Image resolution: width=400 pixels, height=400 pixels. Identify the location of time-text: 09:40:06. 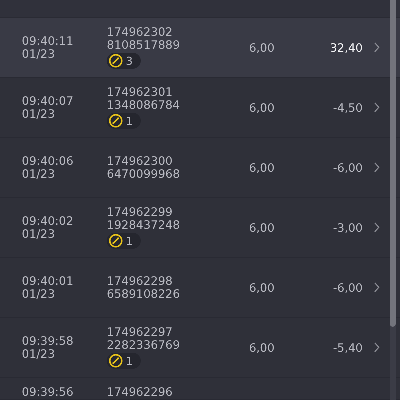
(48, 161).